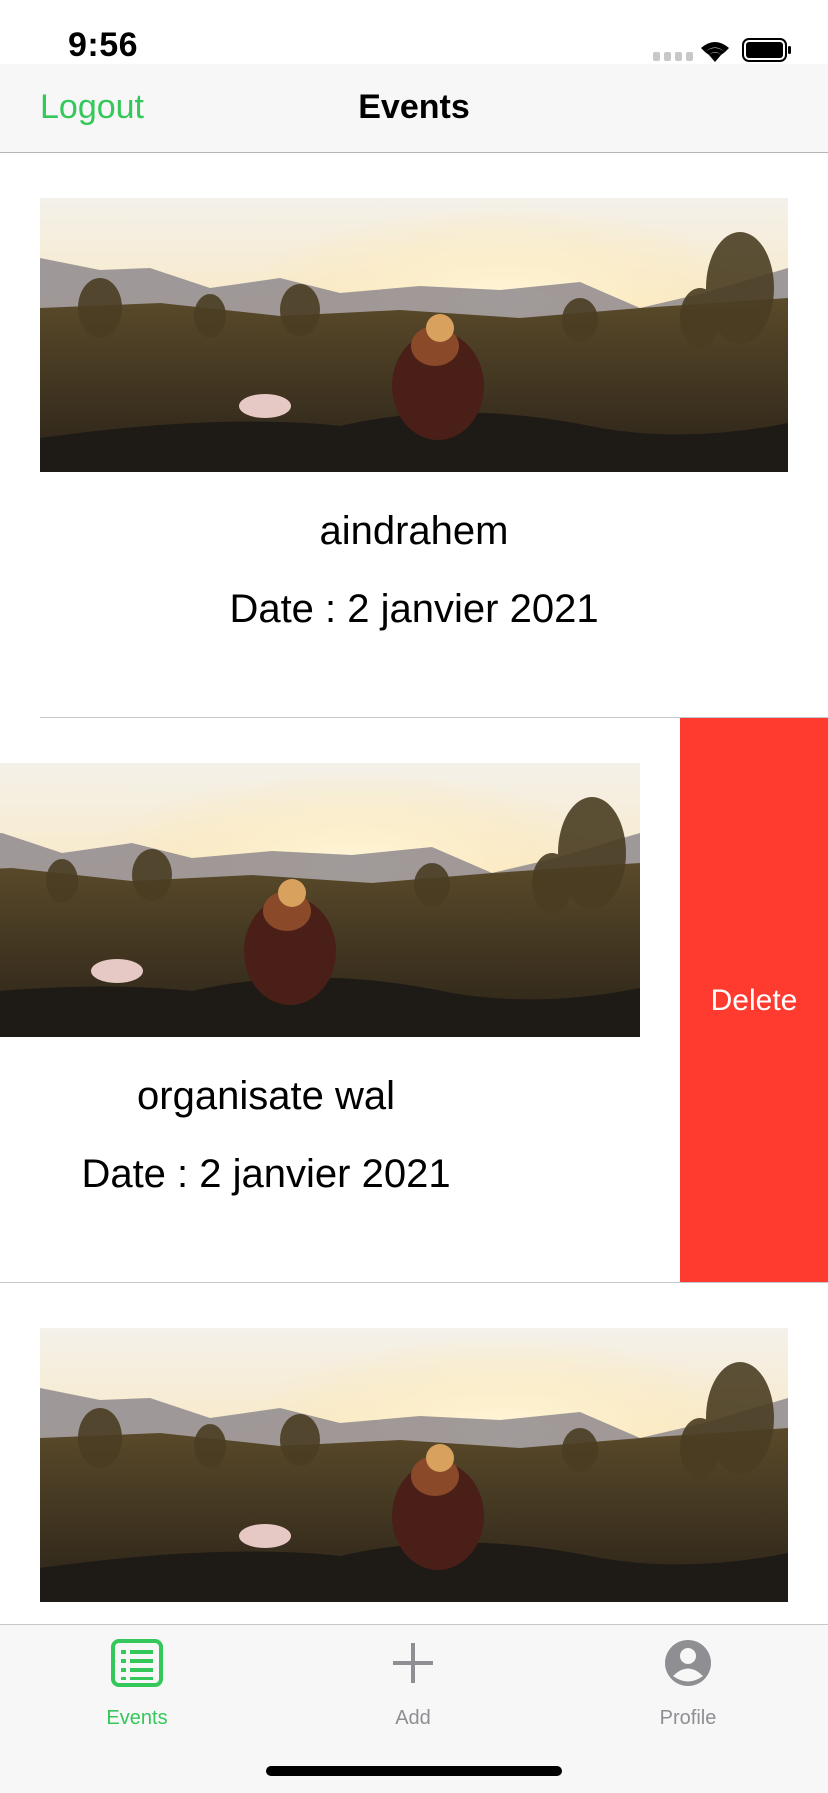 The image size is (828, 1793). Describe the element at coordinates (688, 1718) in the screenshot. I see `tab-label: Profile` at that location.